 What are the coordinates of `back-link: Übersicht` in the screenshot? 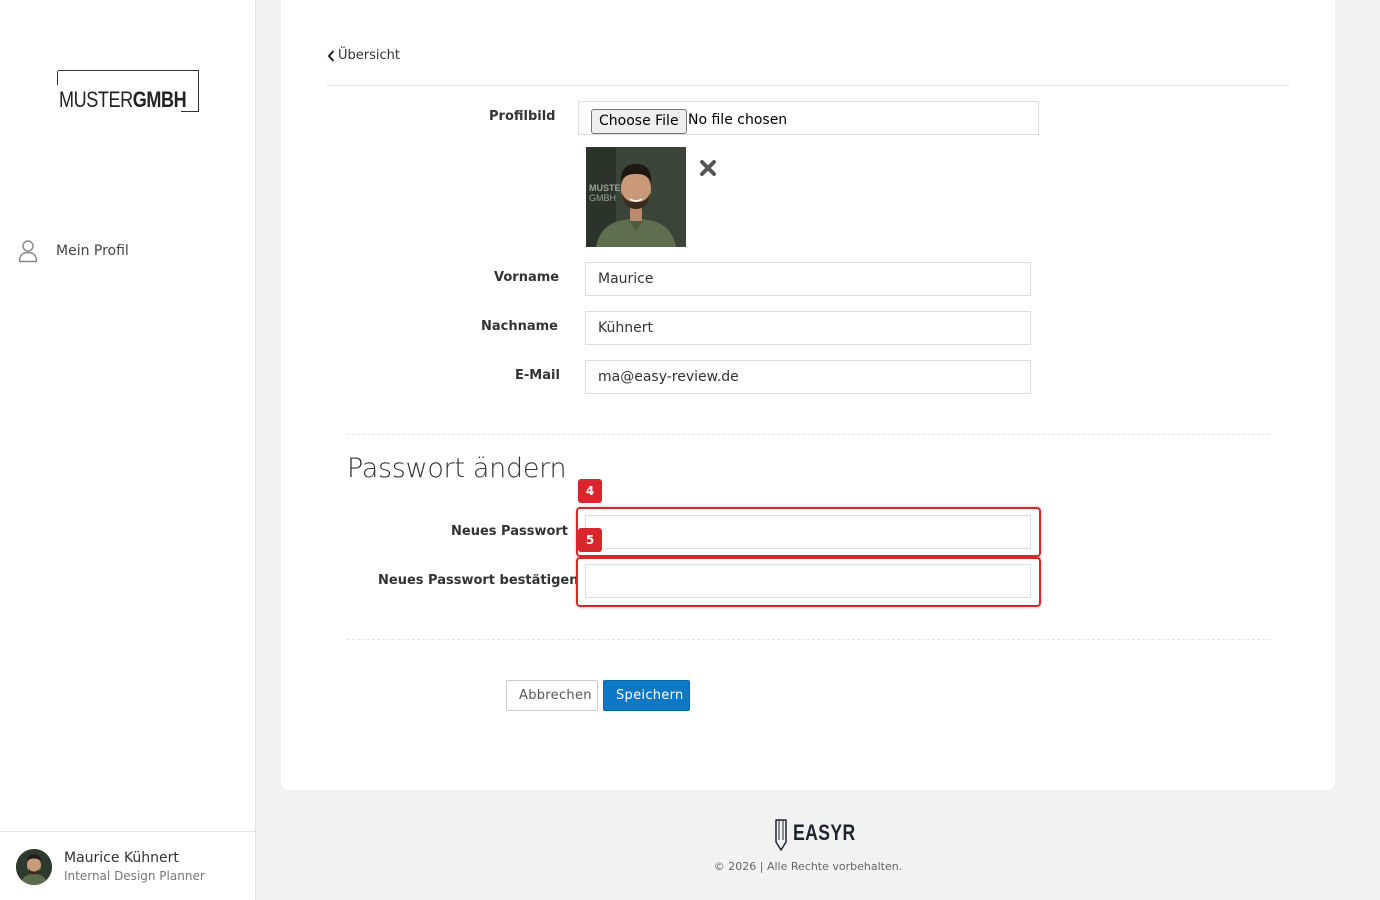 It's located at (363, 55).